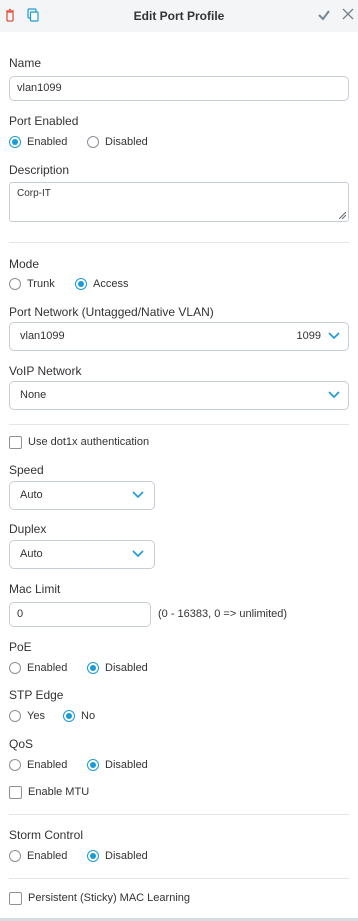 This screenshot has width=358, height=921. I want to click on mode-trunk-radio, so click(15, 284).